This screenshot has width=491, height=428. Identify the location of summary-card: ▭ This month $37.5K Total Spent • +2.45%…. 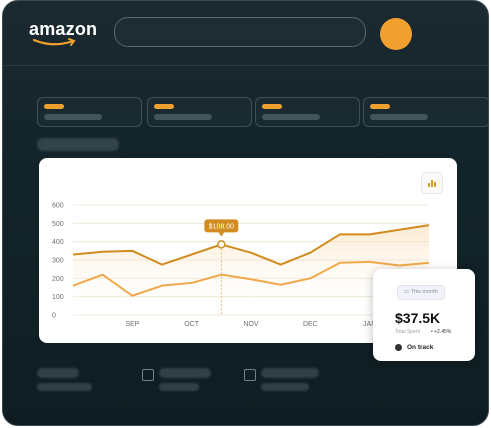
(424, 315).